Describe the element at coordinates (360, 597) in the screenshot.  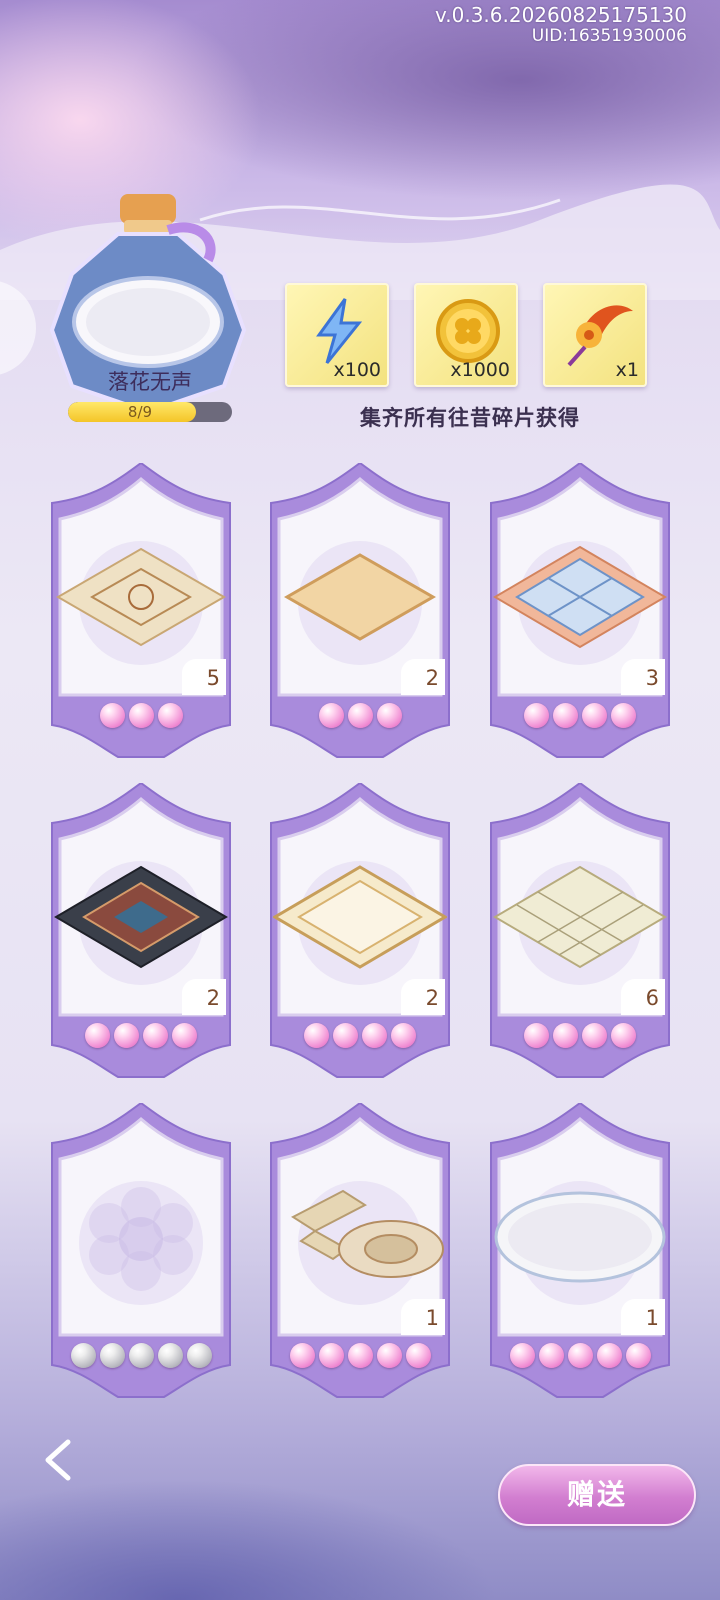
I see `plain-tan-rug-icon` at that location.